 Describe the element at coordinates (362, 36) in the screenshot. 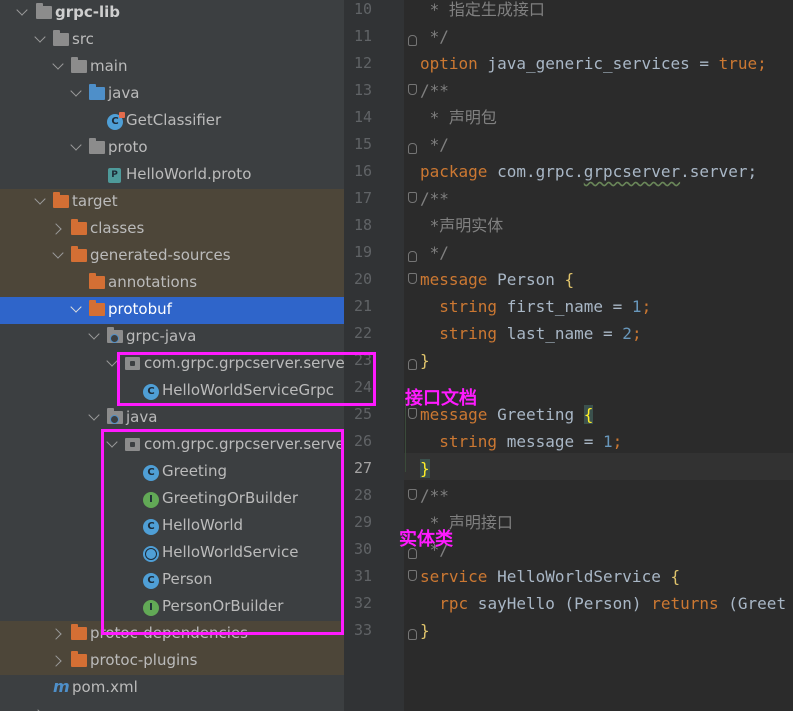

I see `line-number: 11` at that location.